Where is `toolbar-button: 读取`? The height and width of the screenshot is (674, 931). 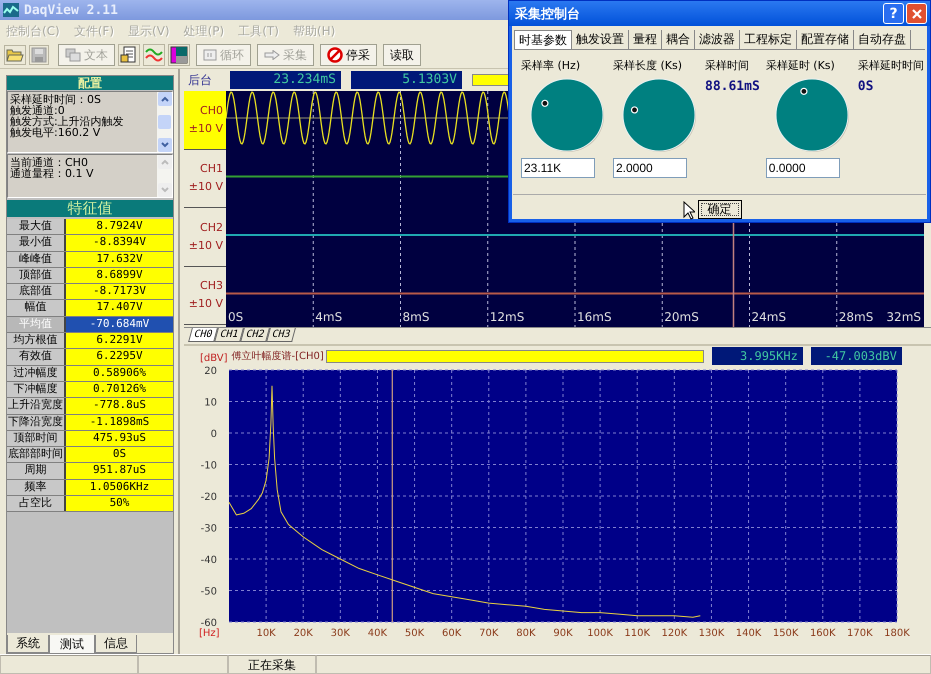
toolbar-button: 读取 is located at coordinates (402, 55).